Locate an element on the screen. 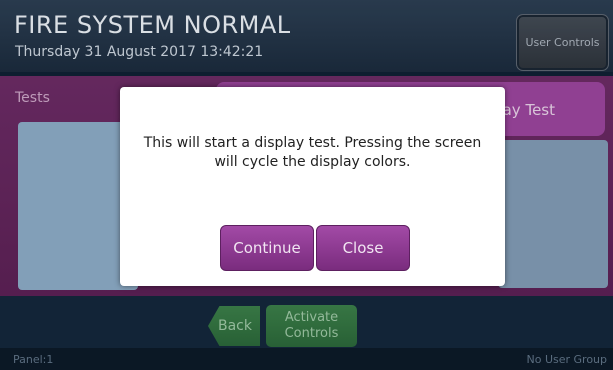 The width and height of the screenshot is (613, 370). close-button: Close is located at coordinates (363, 248).